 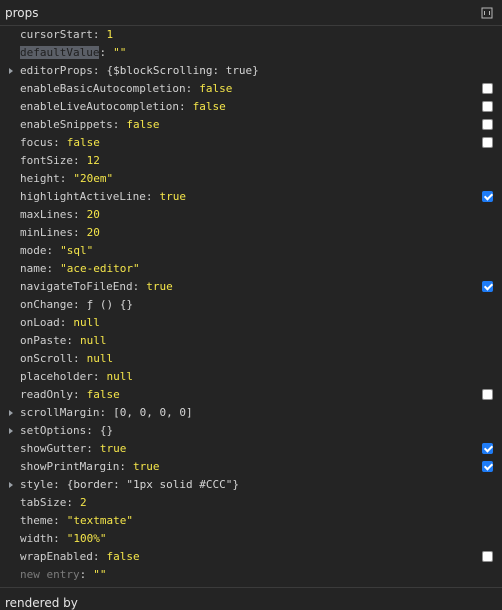 What do you see at coordinates (251, 251) in the screenshot?
I see `prop-row: mode: "sql"` at bounding box center [251, 251].